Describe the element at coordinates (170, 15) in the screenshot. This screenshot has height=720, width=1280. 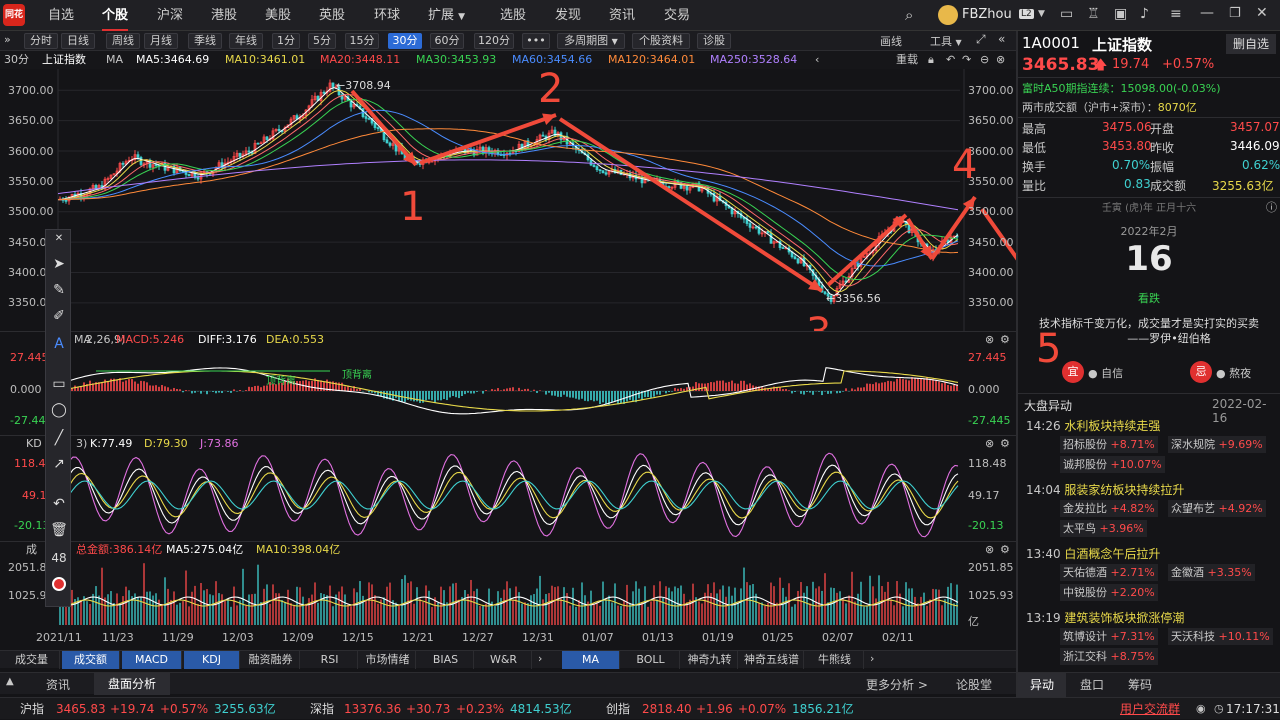
I see `nav-item-hushen: 沪深` at that location.